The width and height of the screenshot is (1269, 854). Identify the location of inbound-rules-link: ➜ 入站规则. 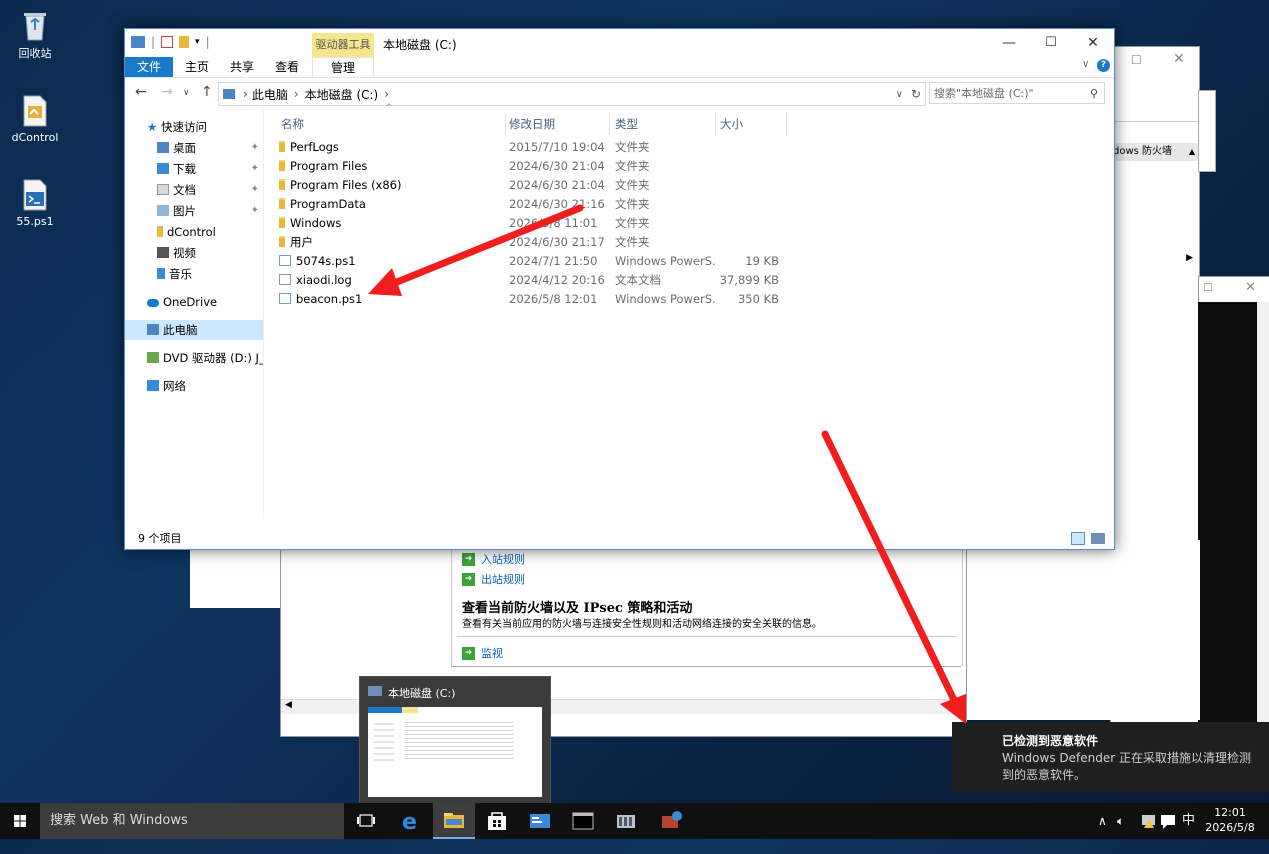
(493, 559).